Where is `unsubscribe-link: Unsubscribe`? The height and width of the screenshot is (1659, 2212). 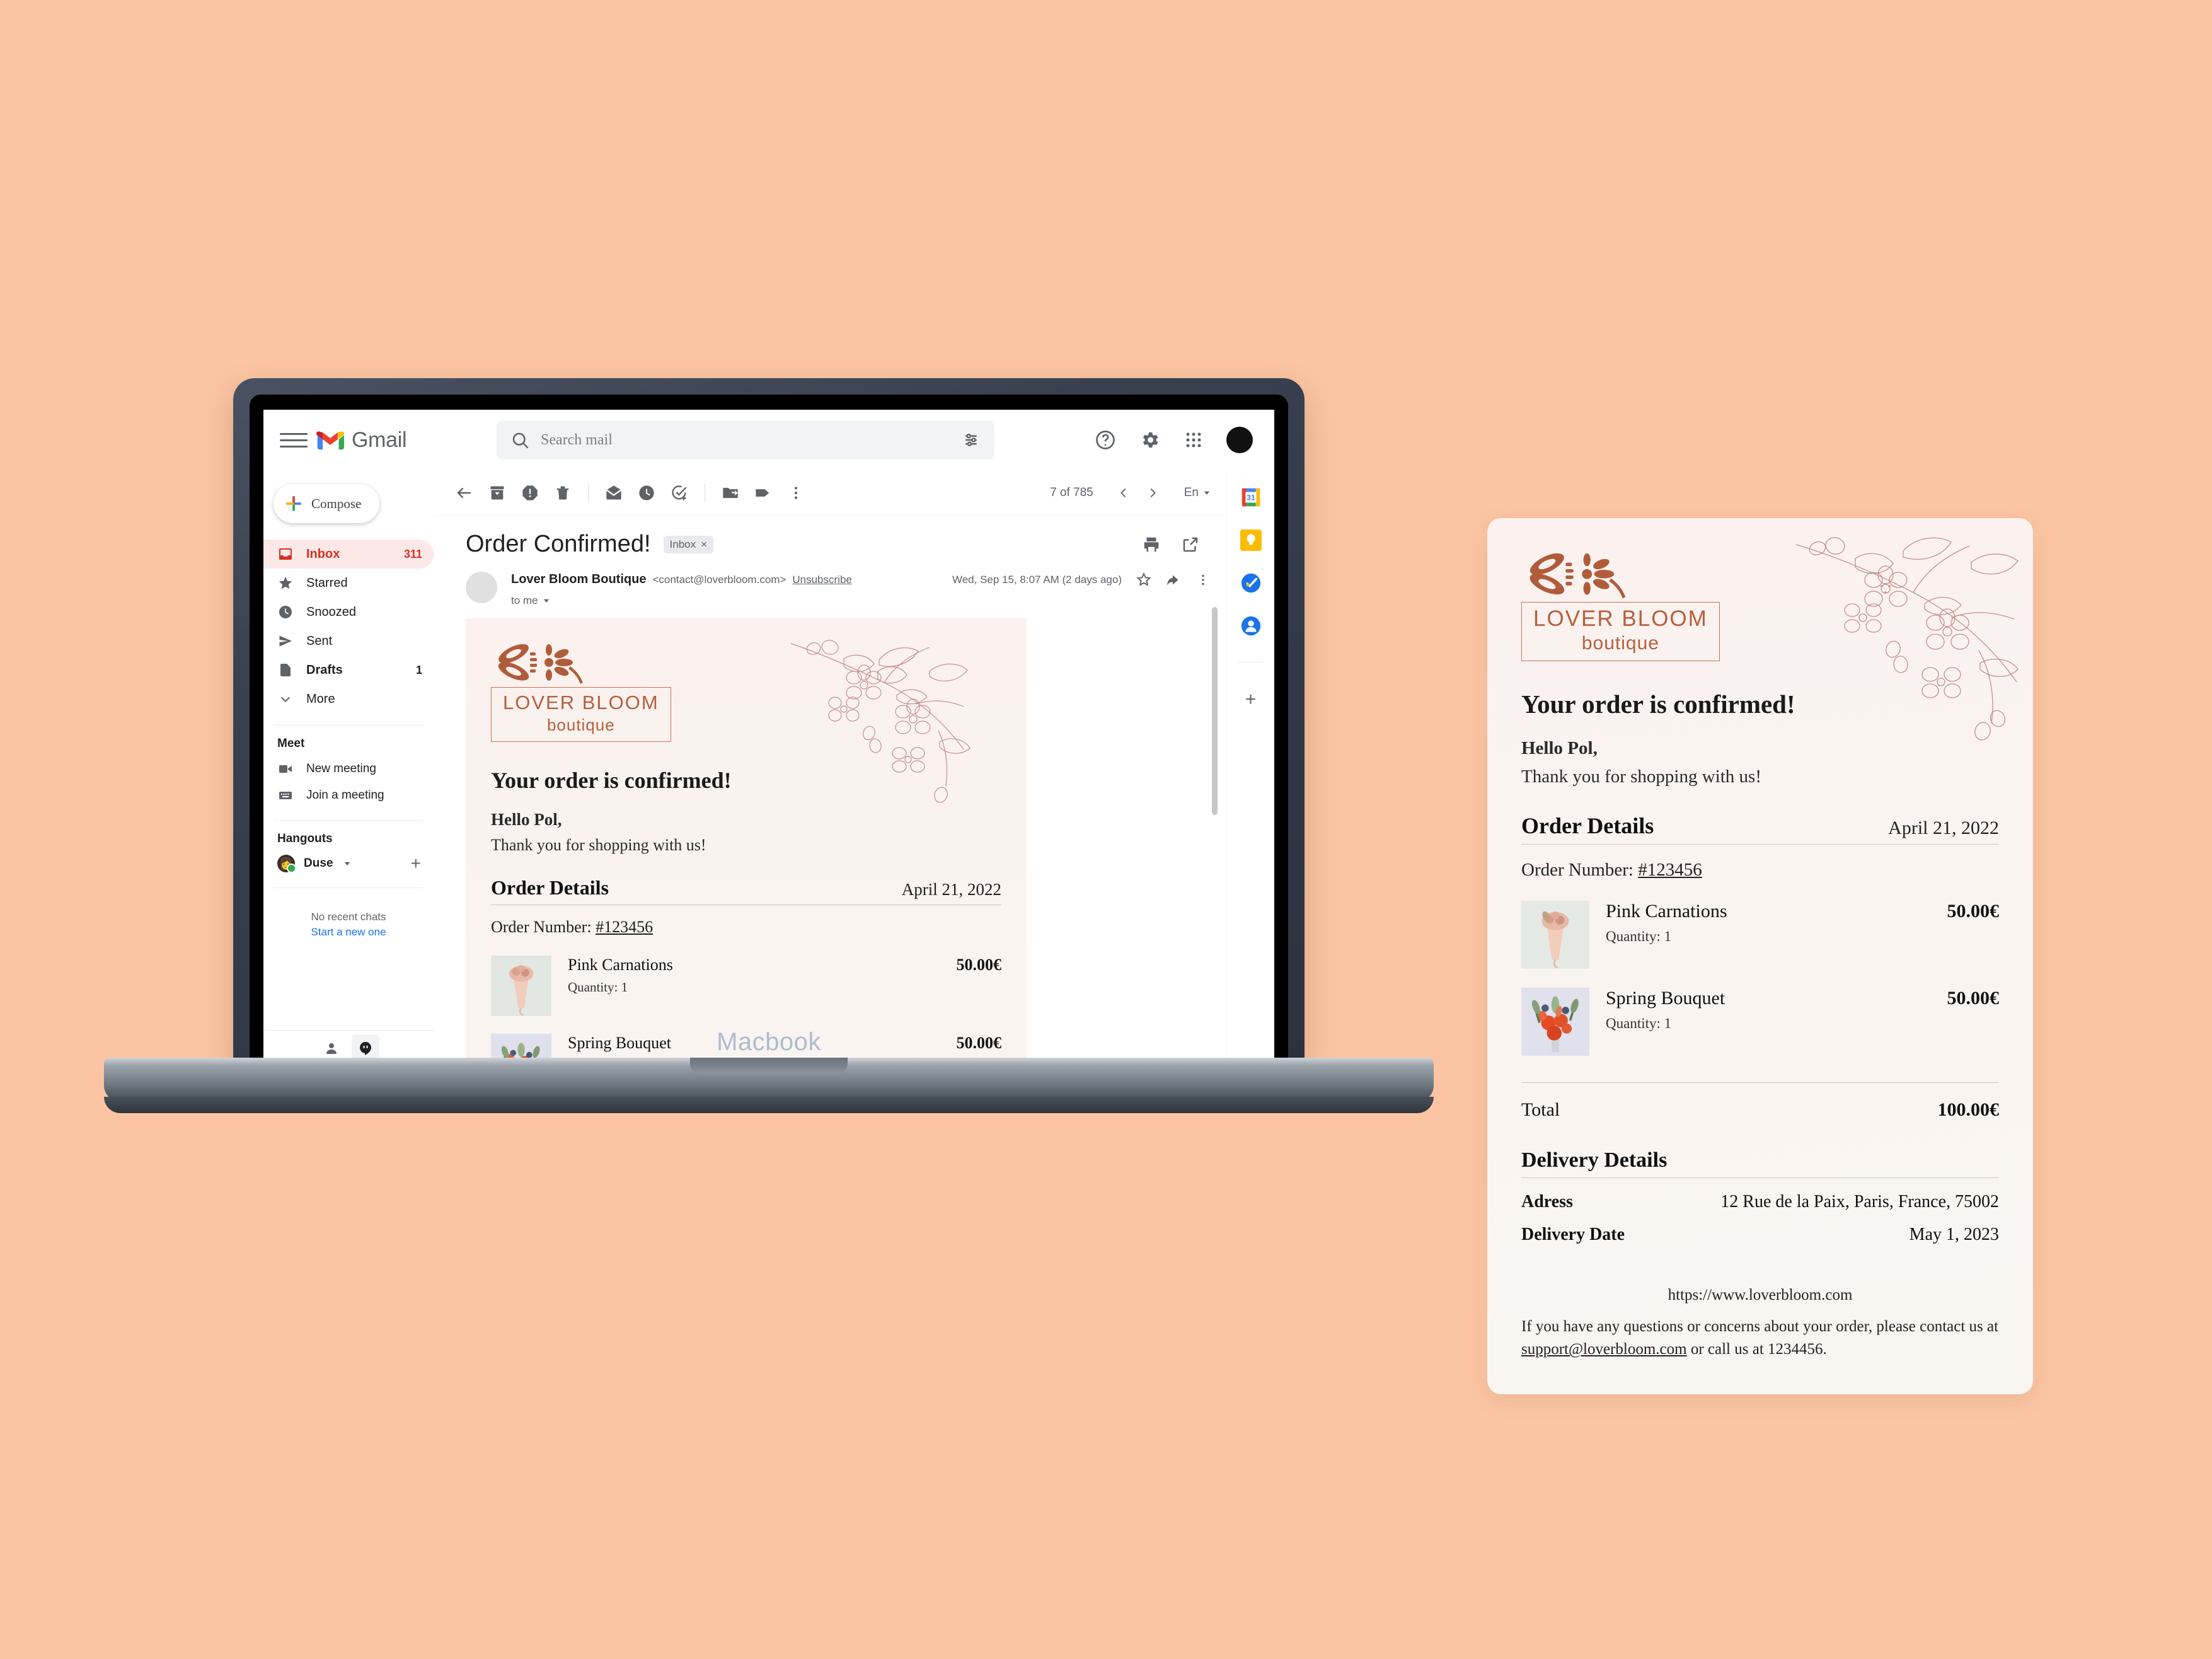
unsubscribe-link: Unsubscribe is located at coordinates (822, 580).